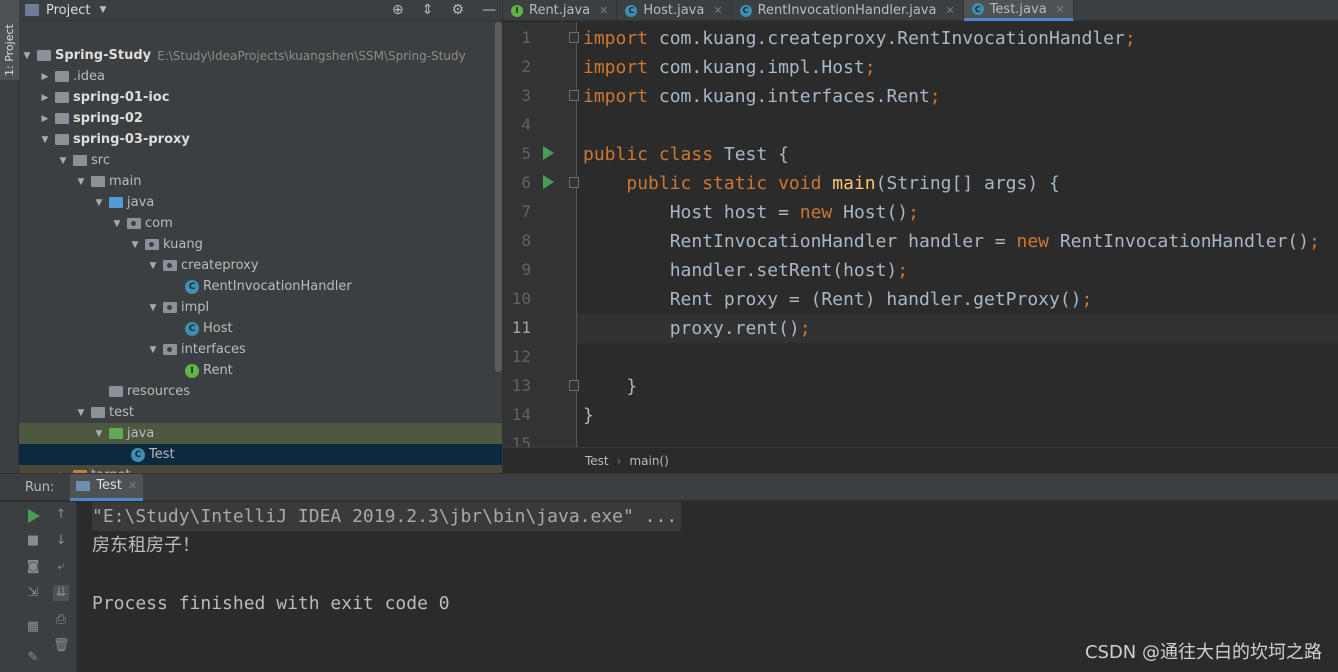 The image size is (1338, 672). I want to click on scroll-to-end-icon: ⇊, so click(61, 593).